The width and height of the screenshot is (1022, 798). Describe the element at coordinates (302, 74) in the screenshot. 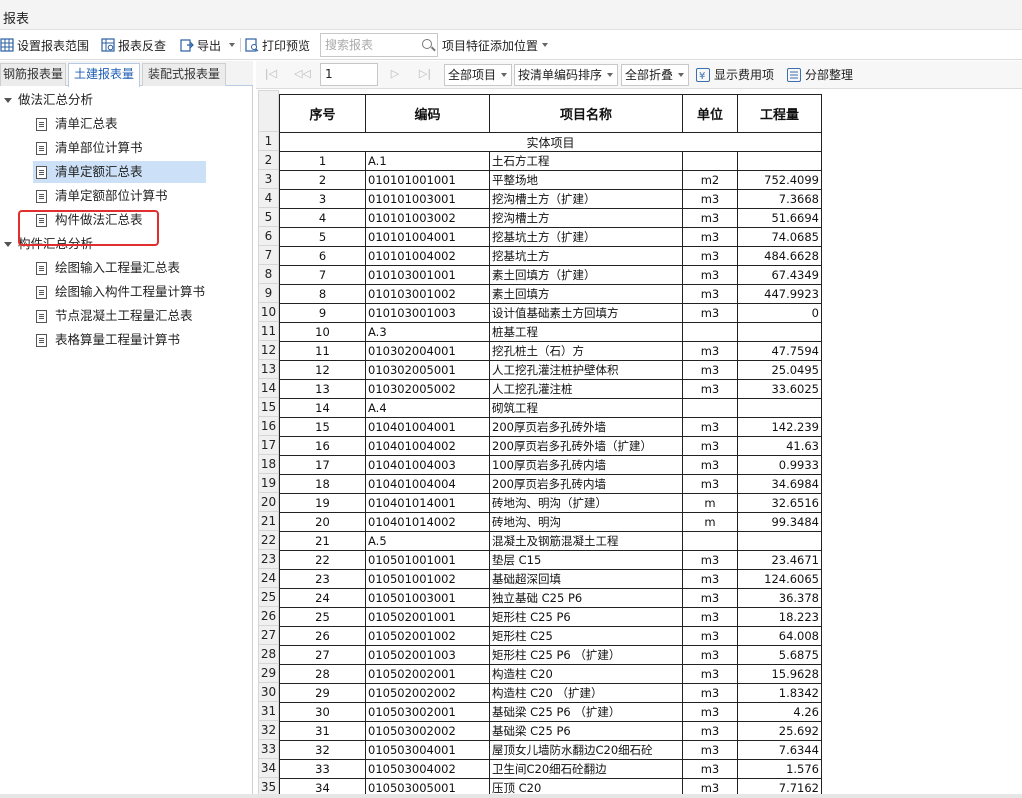

I see `previous-page-icon: ◁◁` at that location.